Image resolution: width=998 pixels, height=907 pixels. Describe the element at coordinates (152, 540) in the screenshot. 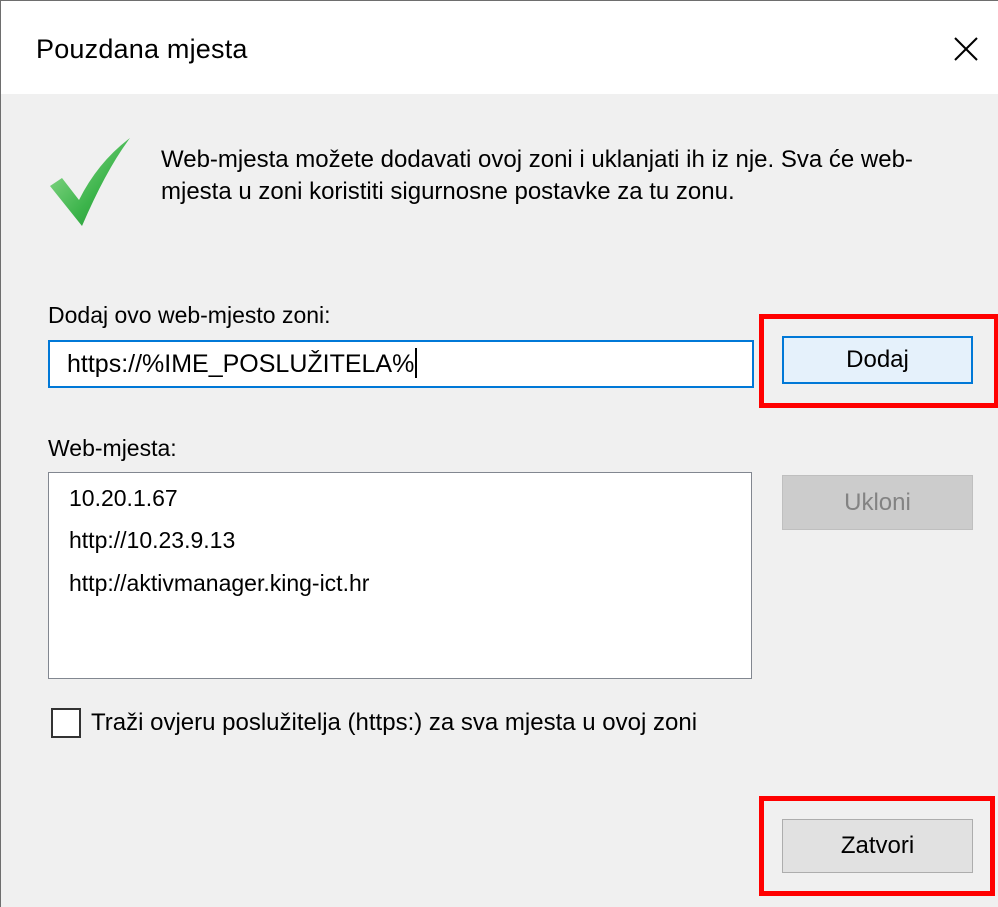

I see `list-item: http://10.23.9.13` at that location.